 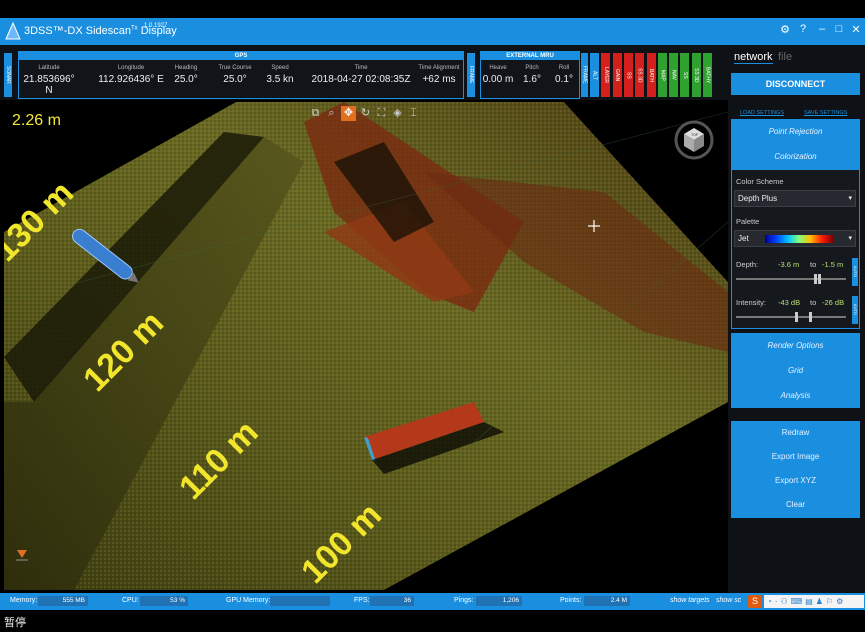 I want to click on clear-button: Clear, so click(x=795, y=505).